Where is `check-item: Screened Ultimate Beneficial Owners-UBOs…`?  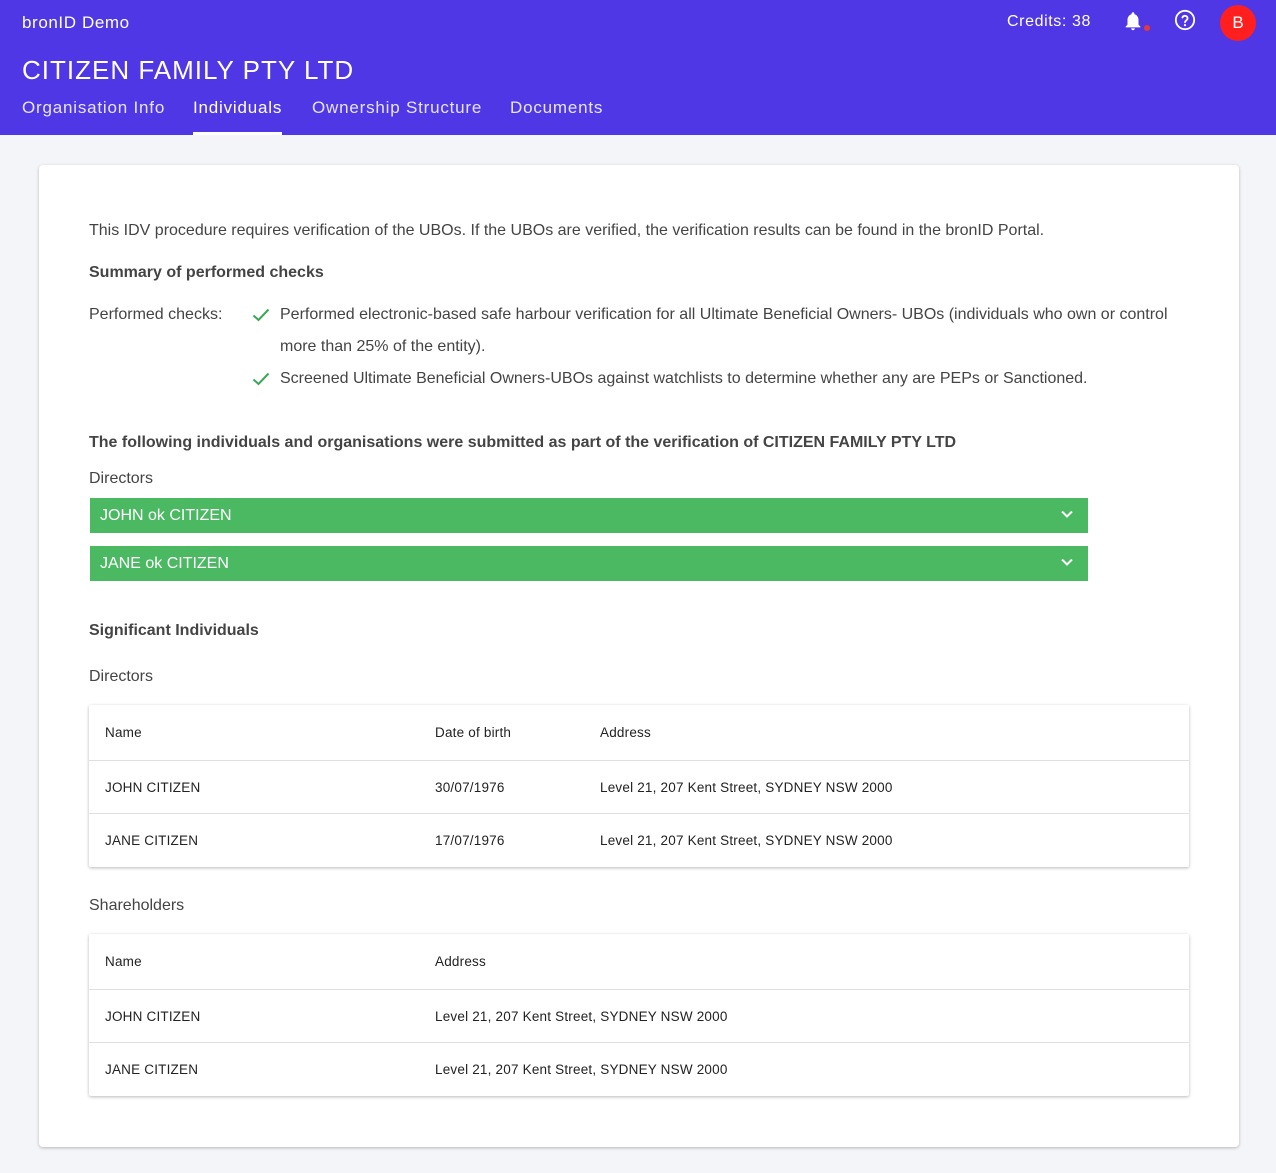 check-item: Screened Ultimate Beneficial Owners-UBOs… is located at coordinates (732, 379).